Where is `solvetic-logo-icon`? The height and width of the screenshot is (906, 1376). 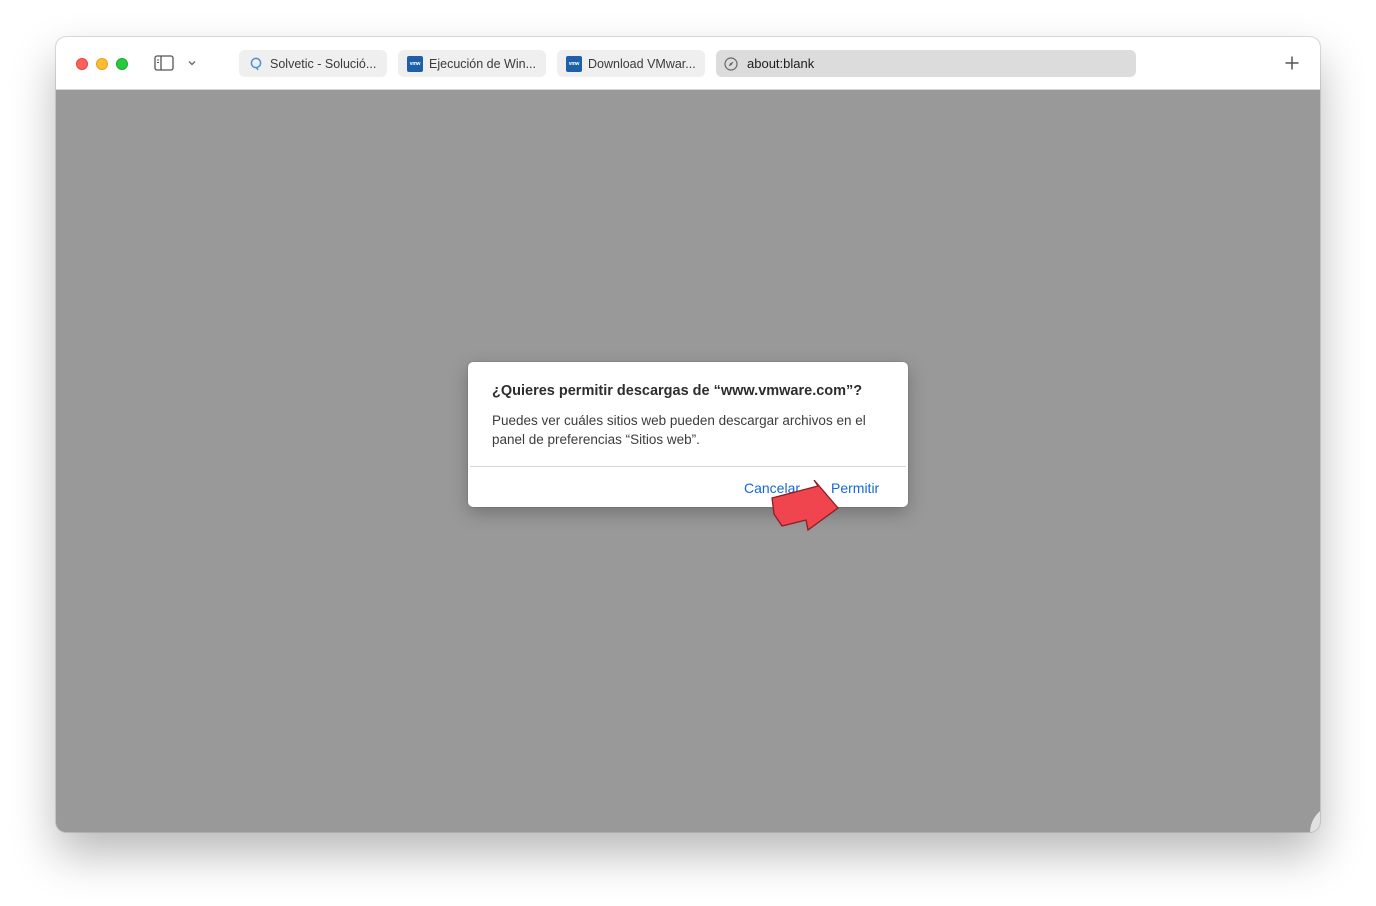
solvetic-logo-icon is located at coordinates (1315, 818).